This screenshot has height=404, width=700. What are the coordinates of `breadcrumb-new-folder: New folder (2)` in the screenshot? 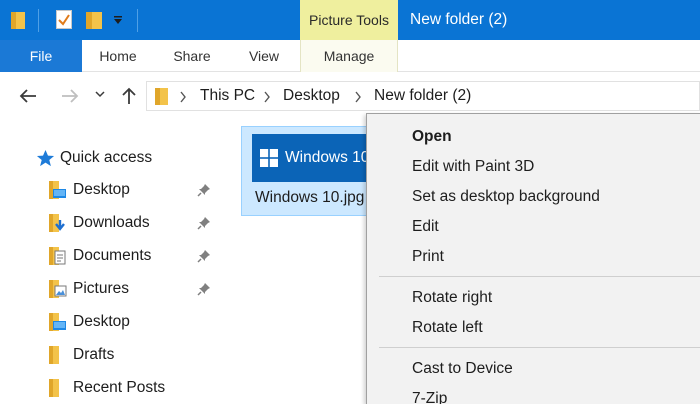 It's located at (422, 96).